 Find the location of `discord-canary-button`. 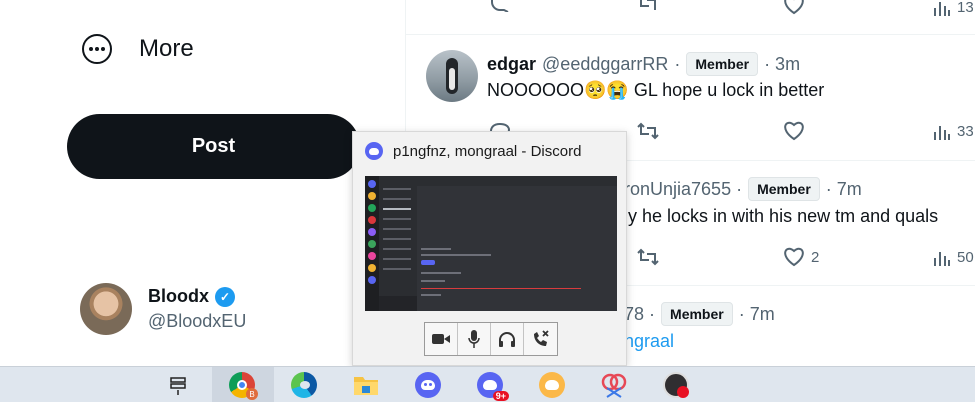

discord-canary-button is located at coordinates (552, 385).